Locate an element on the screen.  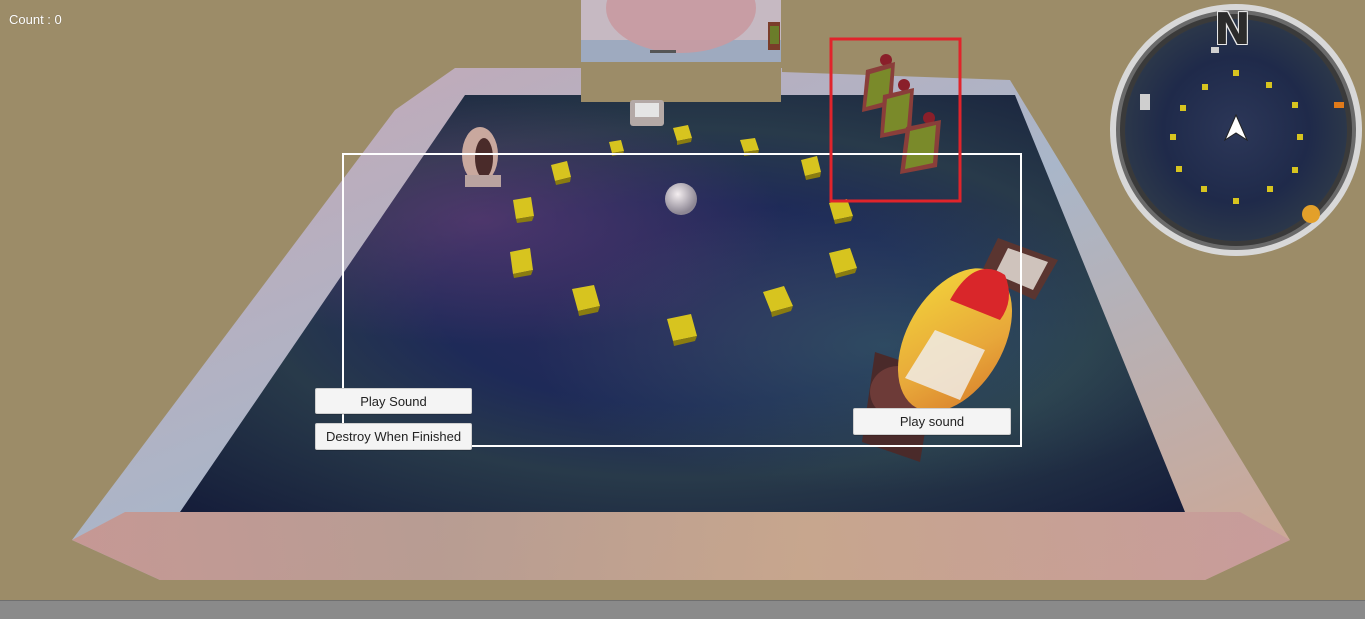
ball is located at coordinates (681, 199).